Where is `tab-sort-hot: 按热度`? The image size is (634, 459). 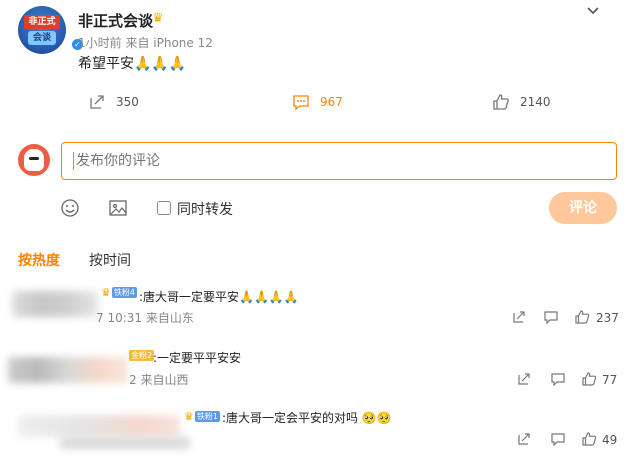 tab-sort-hot: 按热度 is located at coordinates (39, 260).